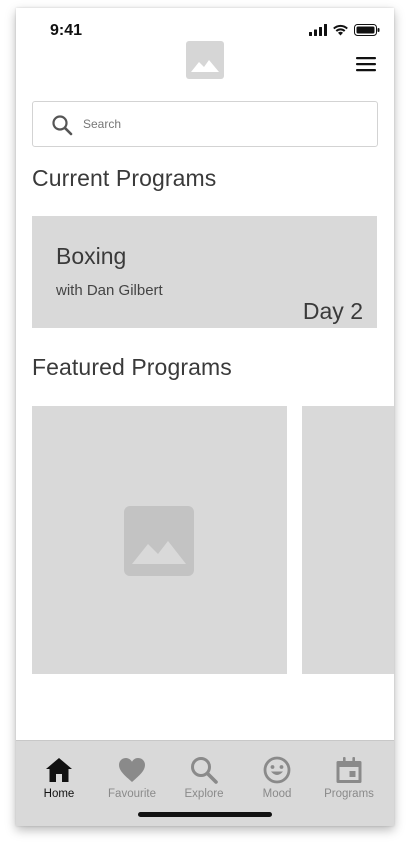  What do you see at coordinates (340, 30) in the screenshot?
I see `wifi-icon` at bounding box center [340, 30].